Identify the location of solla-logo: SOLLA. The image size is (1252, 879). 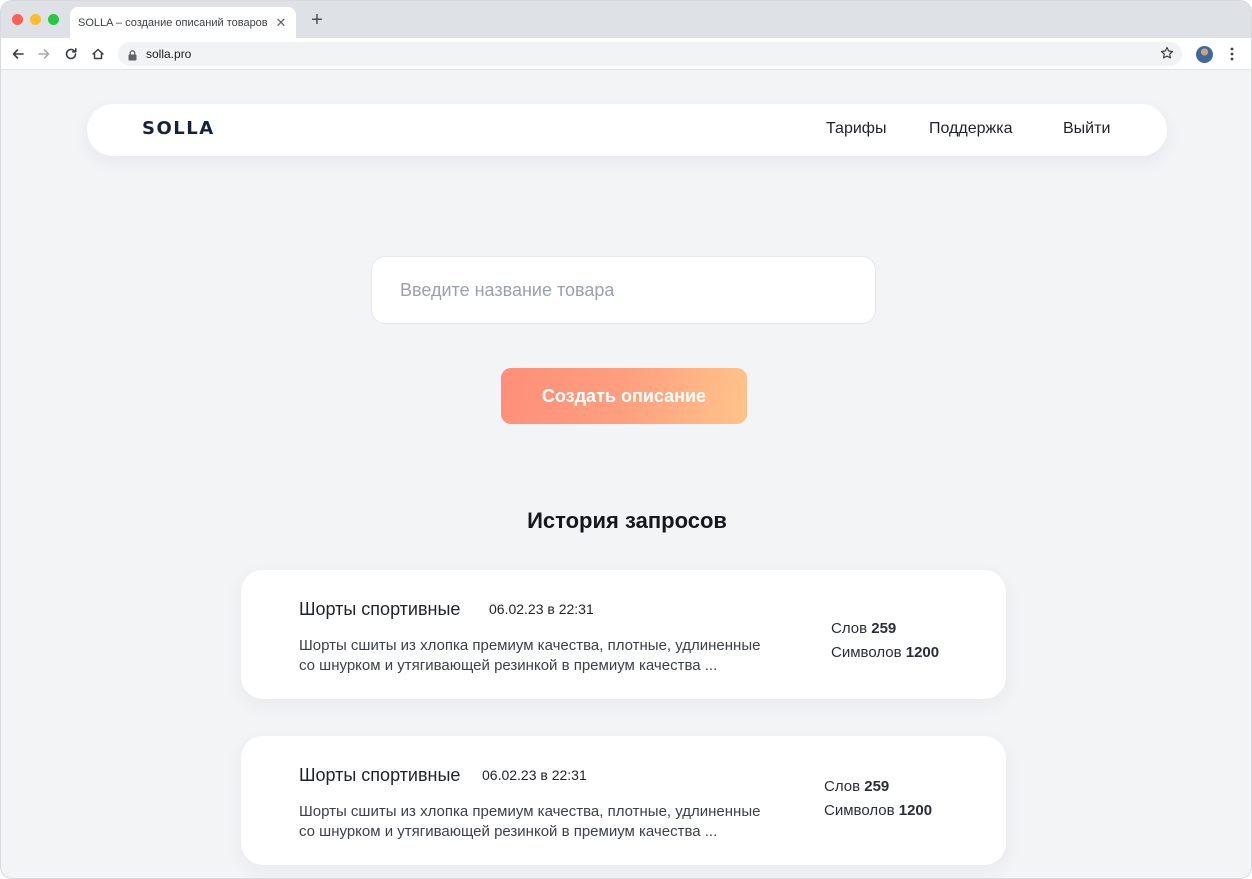
(178, 128).